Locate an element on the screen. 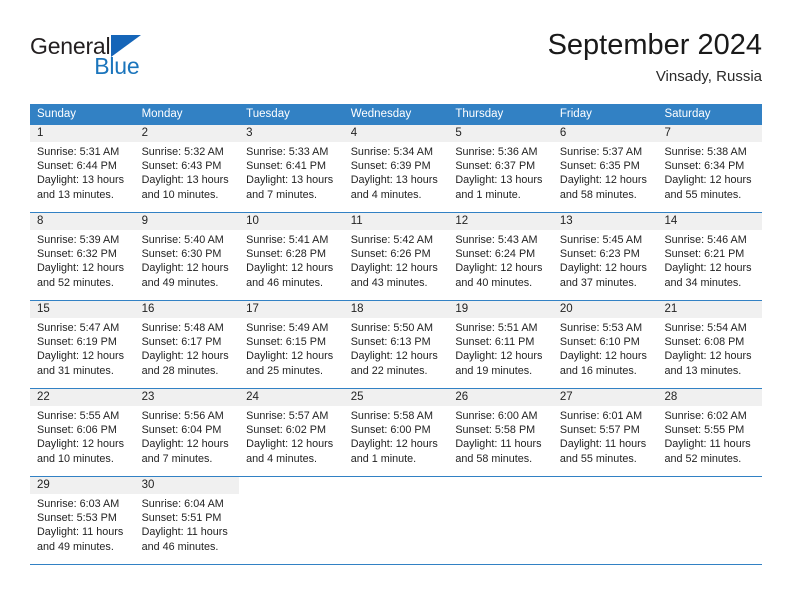 This screenshot has width=792, height=612. sunrise-text: Sunrise: 5:43 AM is located at coordinates (496, 240).